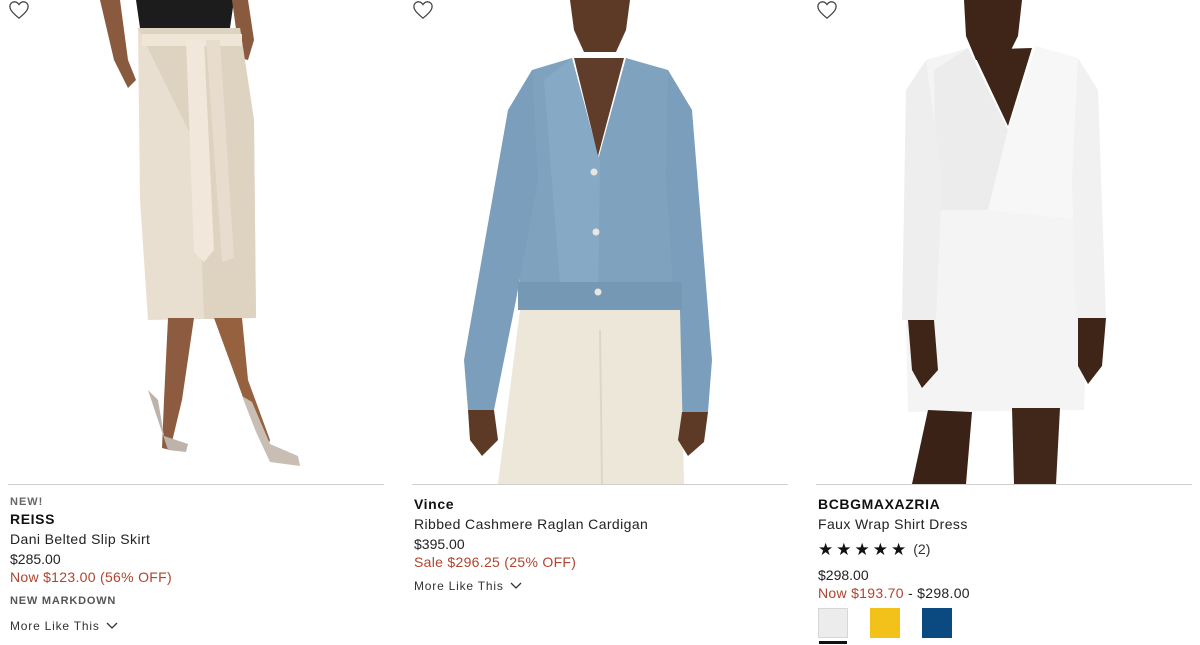 The image size is (1200, 645). What do you see at coordinates (439, 544) in the screenshot?
I see `original-price: $395.00` at bounding box center [439, 544].